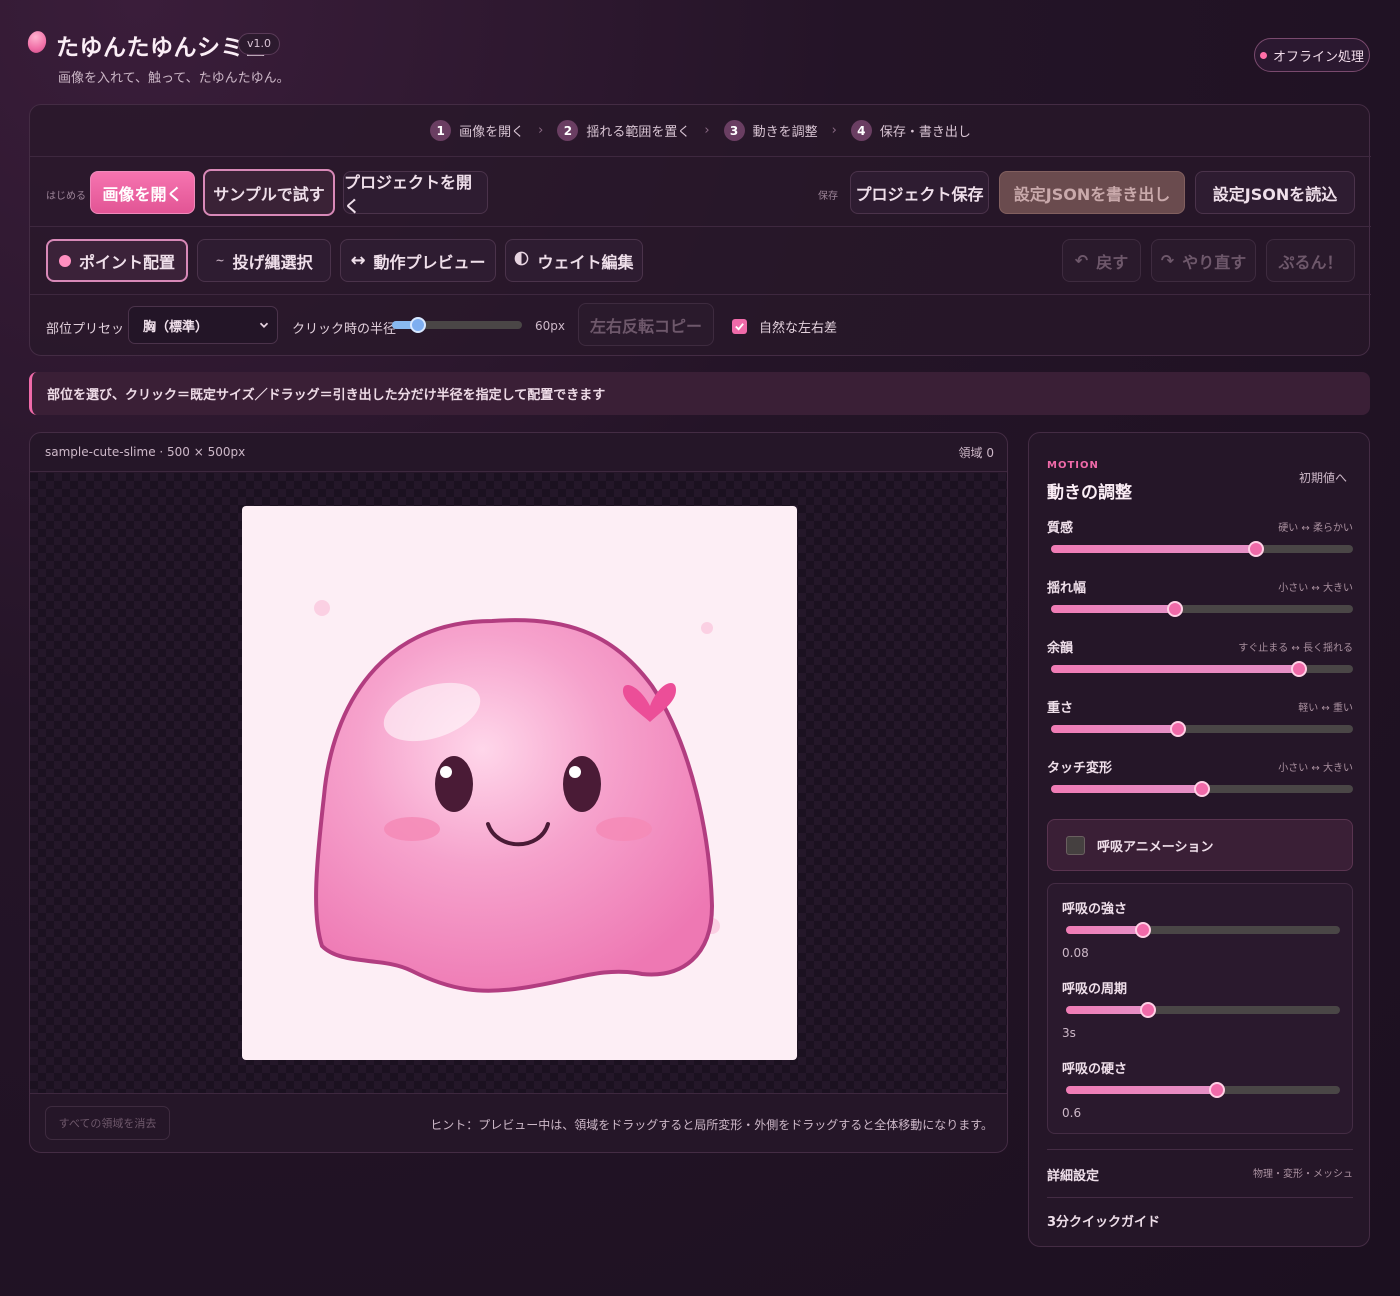  Describe the element at coordinates (574, 260) in the screenshot. I see `weight-mode-button: ウェイト編集` at that location.